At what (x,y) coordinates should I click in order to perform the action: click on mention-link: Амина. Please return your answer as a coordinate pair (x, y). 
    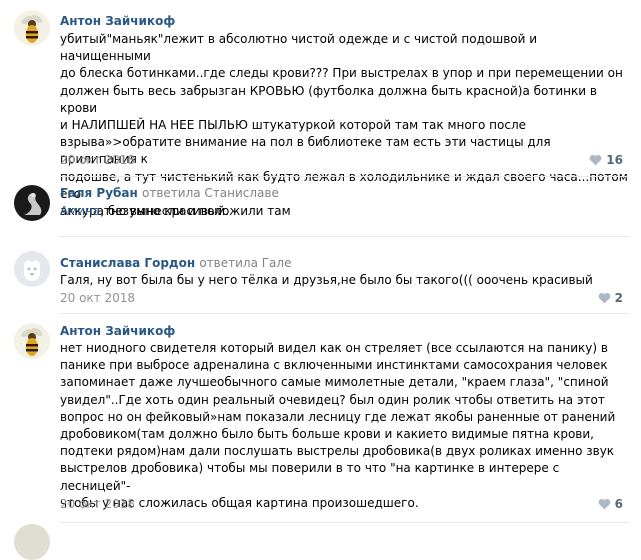
    Looking at the image, I should click on (80, 211).